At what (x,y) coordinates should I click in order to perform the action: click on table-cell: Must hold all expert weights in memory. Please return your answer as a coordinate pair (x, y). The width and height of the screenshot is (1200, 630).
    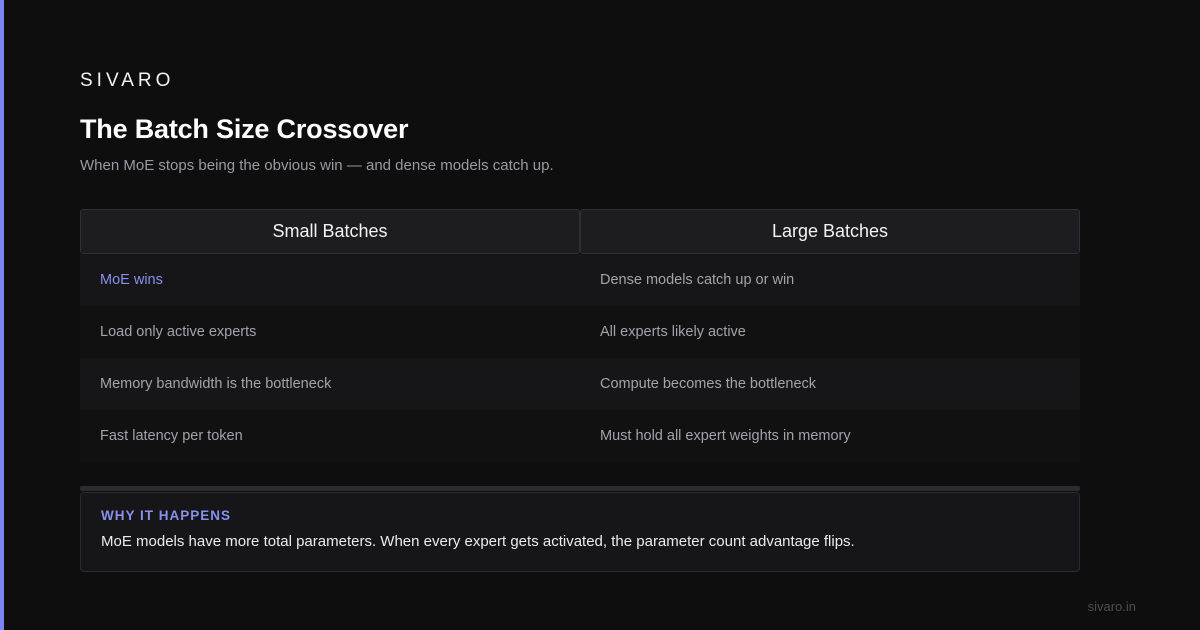
    Looking at the image, I should click on (725, 436).